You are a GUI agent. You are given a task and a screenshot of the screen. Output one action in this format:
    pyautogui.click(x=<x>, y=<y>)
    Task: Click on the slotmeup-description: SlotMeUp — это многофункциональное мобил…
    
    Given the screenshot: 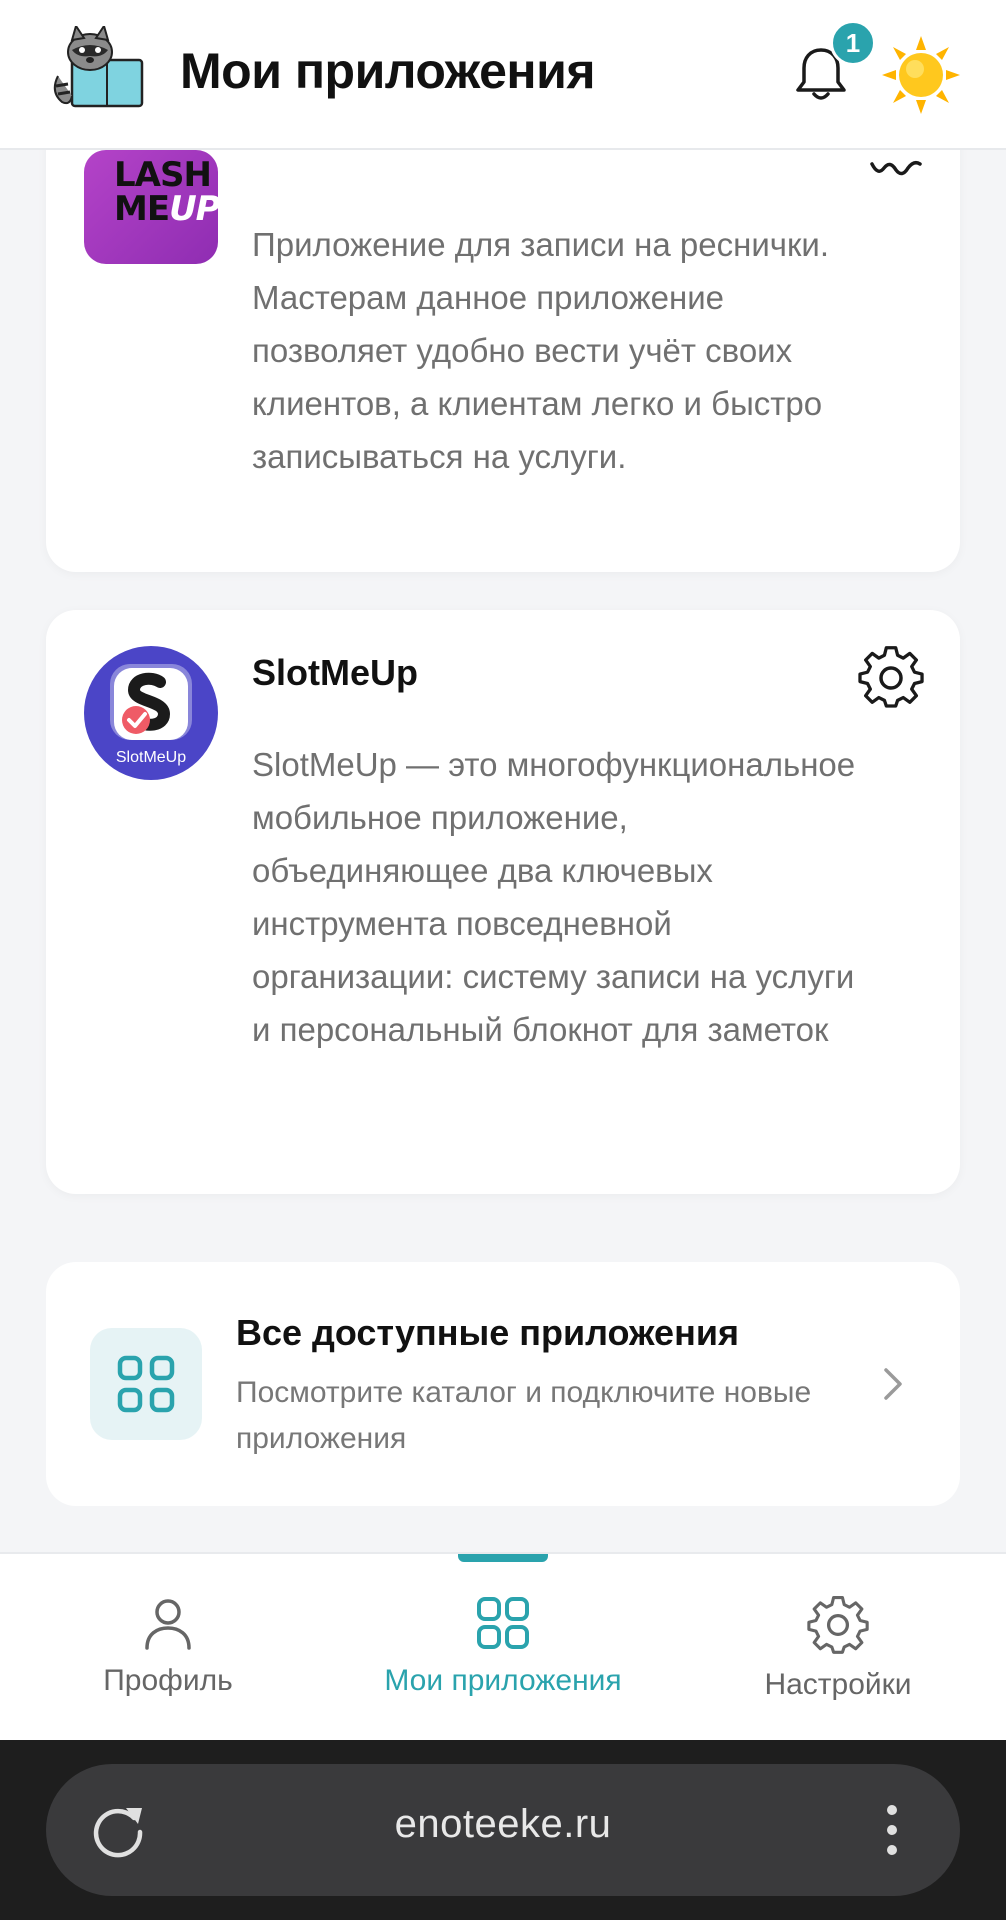 What is the action you would take?
    pyautogui.click(x=554, y=897)
    